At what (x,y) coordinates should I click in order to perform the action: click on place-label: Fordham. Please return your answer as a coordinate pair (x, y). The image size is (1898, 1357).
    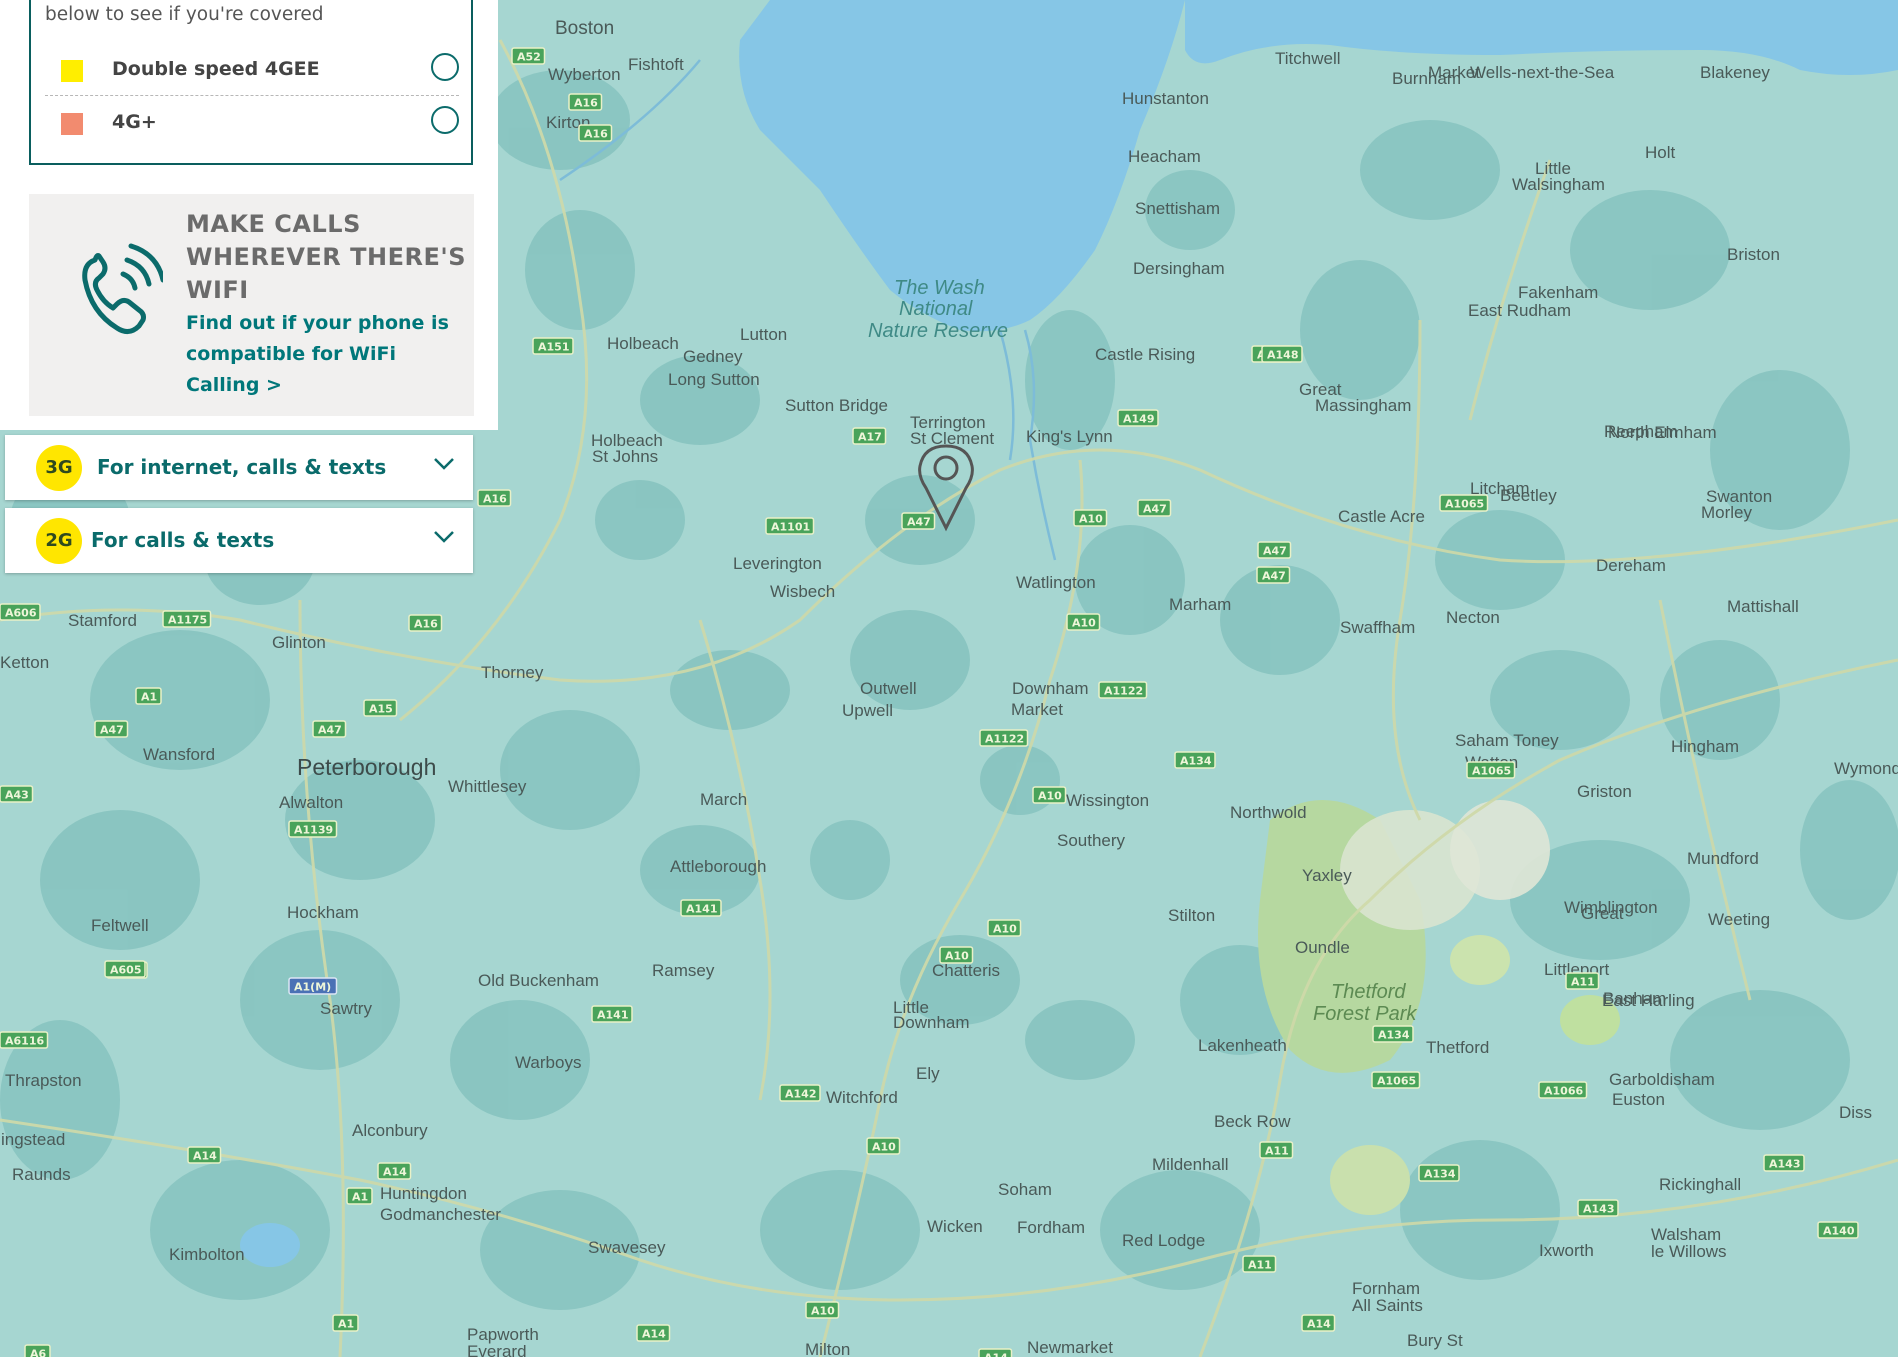
    Looking at the image, I should click on (1051, 1227).